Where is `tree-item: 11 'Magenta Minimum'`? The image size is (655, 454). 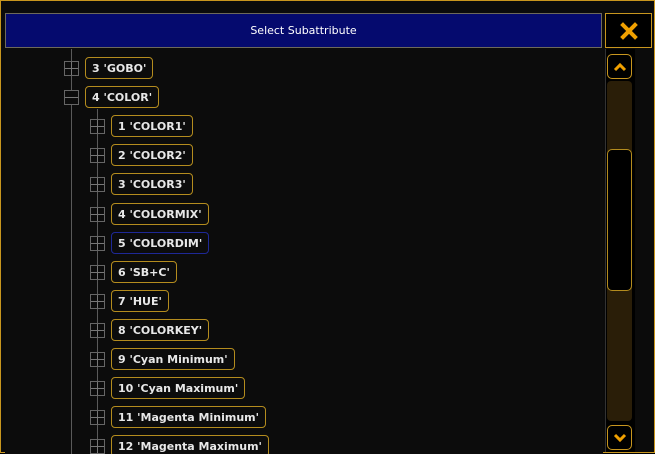
tree-item: 11 'Magenta Minimum' is located at coordinates (188, 417).